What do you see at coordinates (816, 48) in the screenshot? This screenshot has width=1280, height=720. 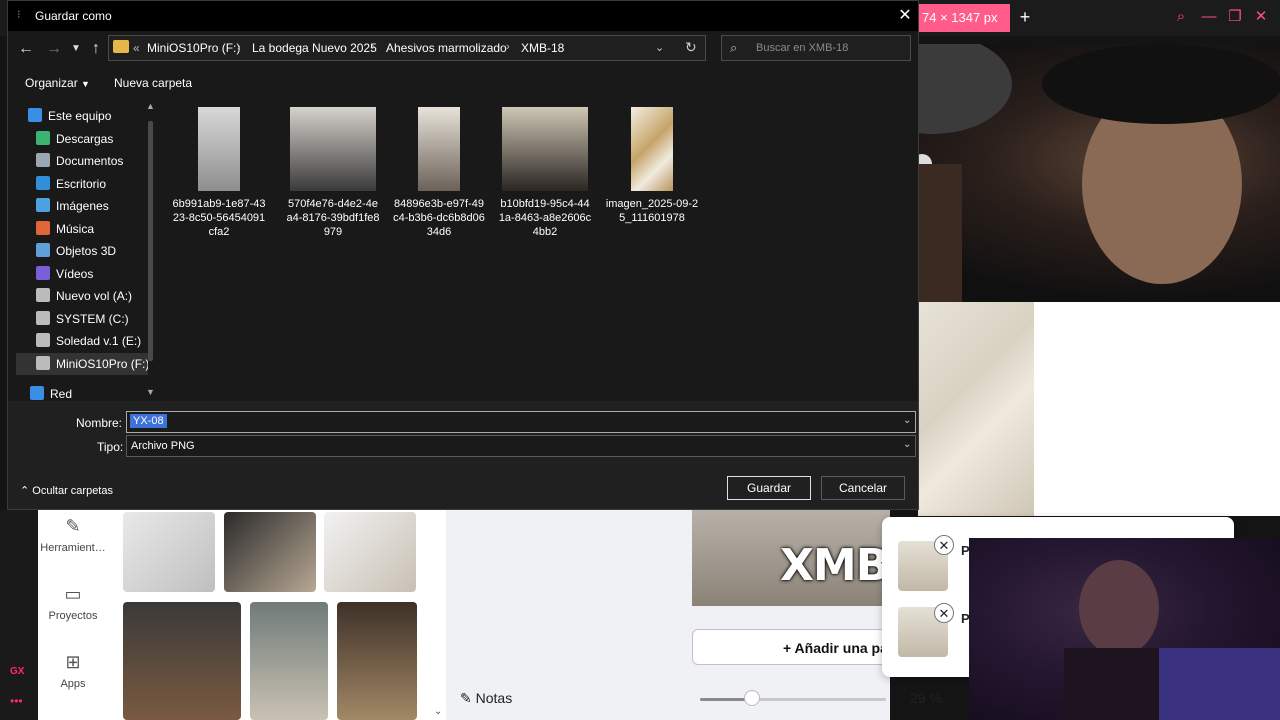 I see `search-input: ⌕ Buscar en XMB-18` at bounding box center [816, 48].